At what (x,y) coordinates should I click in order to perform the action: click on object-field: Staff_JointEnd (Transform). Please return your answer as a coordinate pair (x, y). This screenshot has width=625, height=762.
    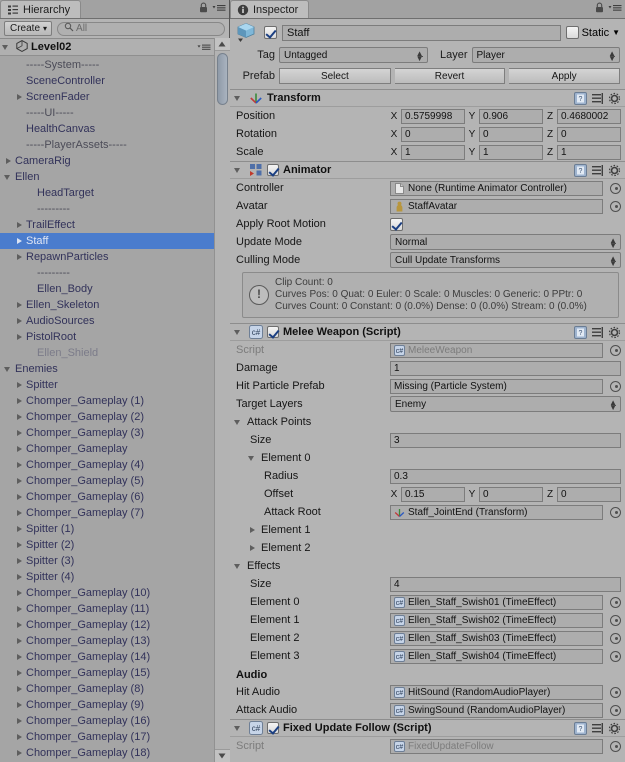
    Looking at the image, I should click on (496, 512).